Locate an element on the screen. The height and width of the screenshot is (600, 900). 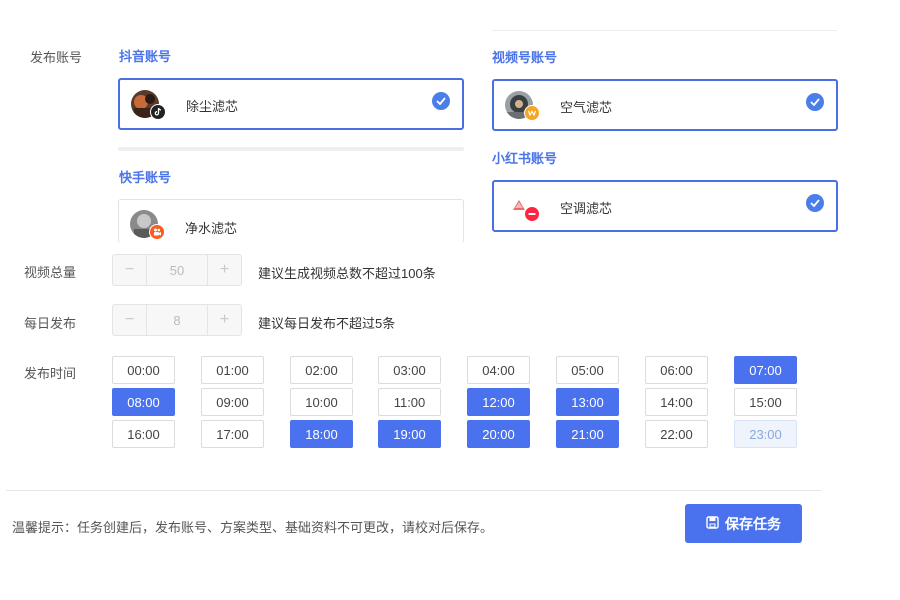
account-name-douyin: 除尘滤芯 is located at coordinates (212, 106).